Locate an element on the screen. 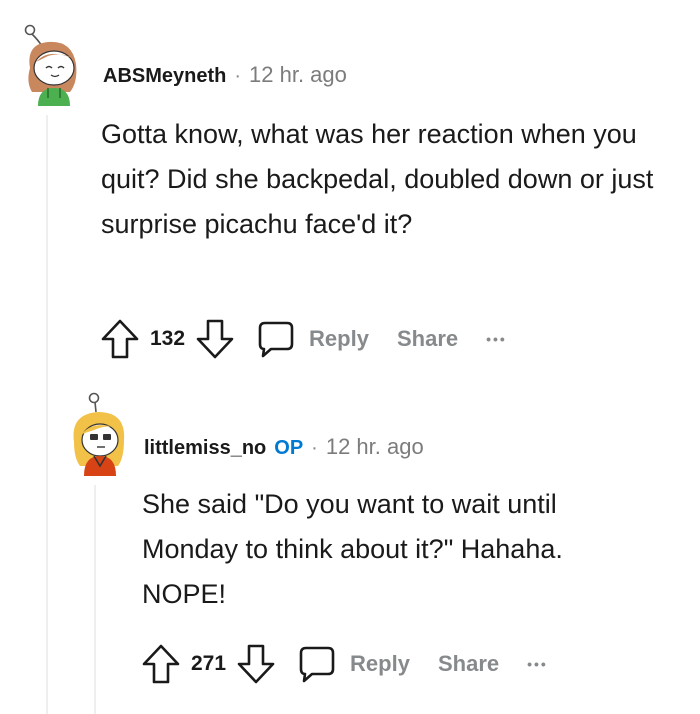  snoo-avatar-green-icon is located at coordinates (50, 65).